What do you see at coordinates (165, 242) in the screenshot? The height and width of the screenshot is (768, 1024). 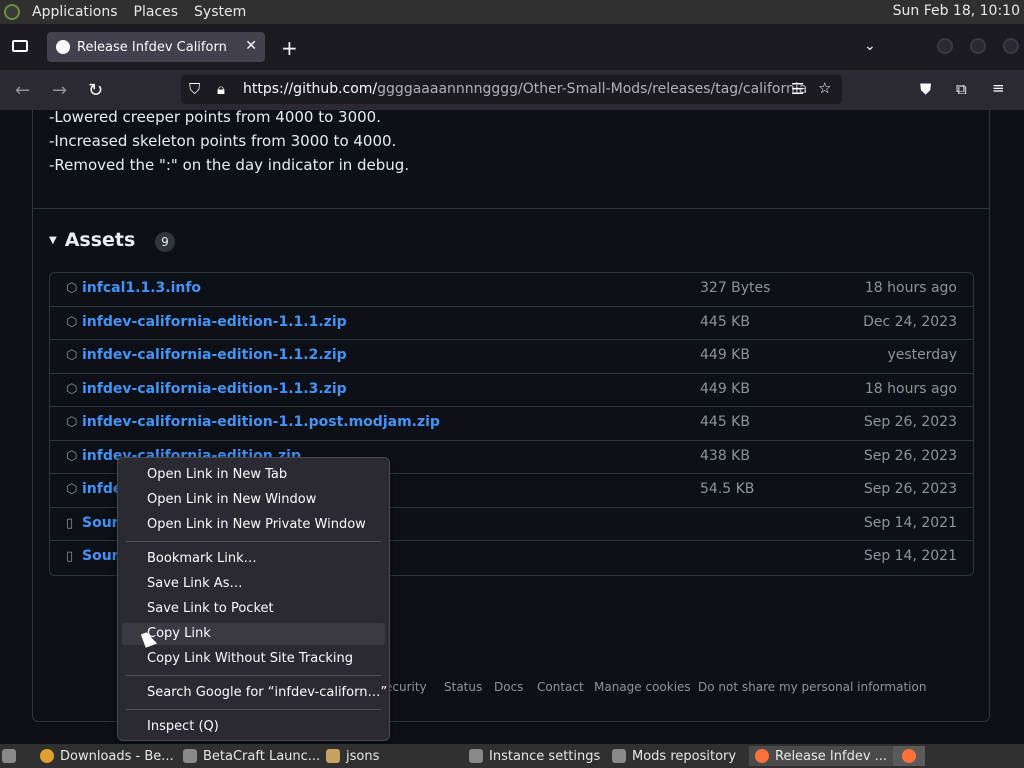 I see `assets-count-badge: 9` at bounding box center [165, 242].